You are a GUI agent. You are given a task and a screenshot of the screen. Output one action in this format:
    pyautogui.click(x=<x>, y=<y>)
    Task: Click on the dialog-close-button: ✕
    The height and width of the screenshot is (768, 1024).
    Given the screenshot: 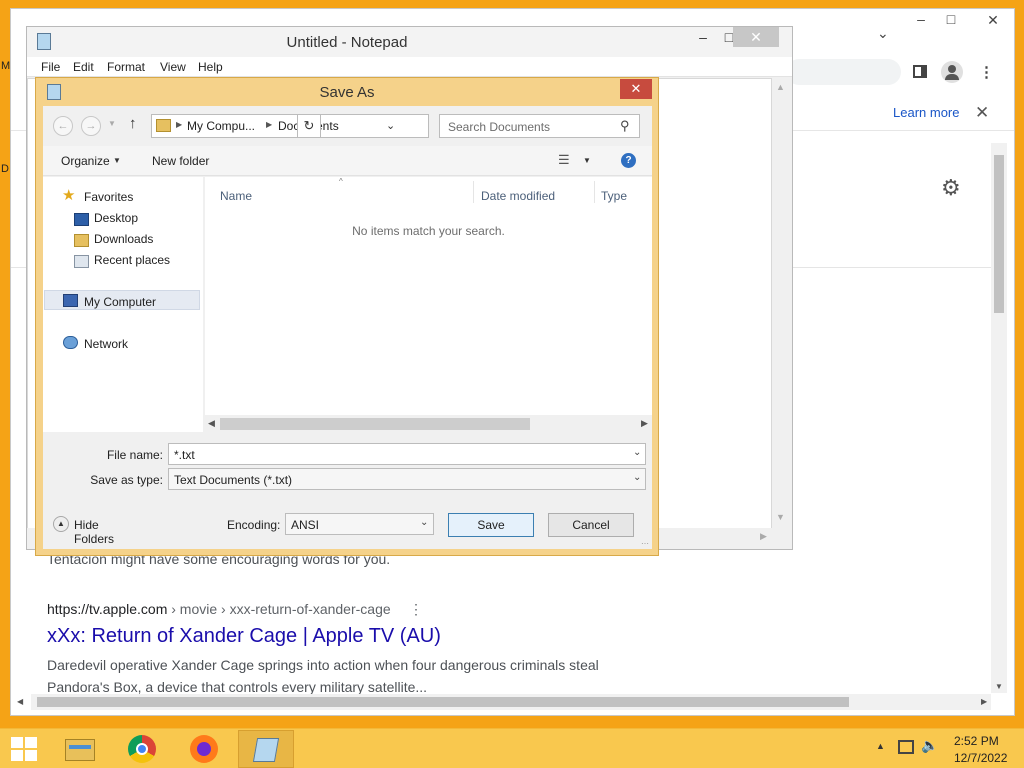 What is the action you would take?
    pyautogui.click(x=636, y=89)
    